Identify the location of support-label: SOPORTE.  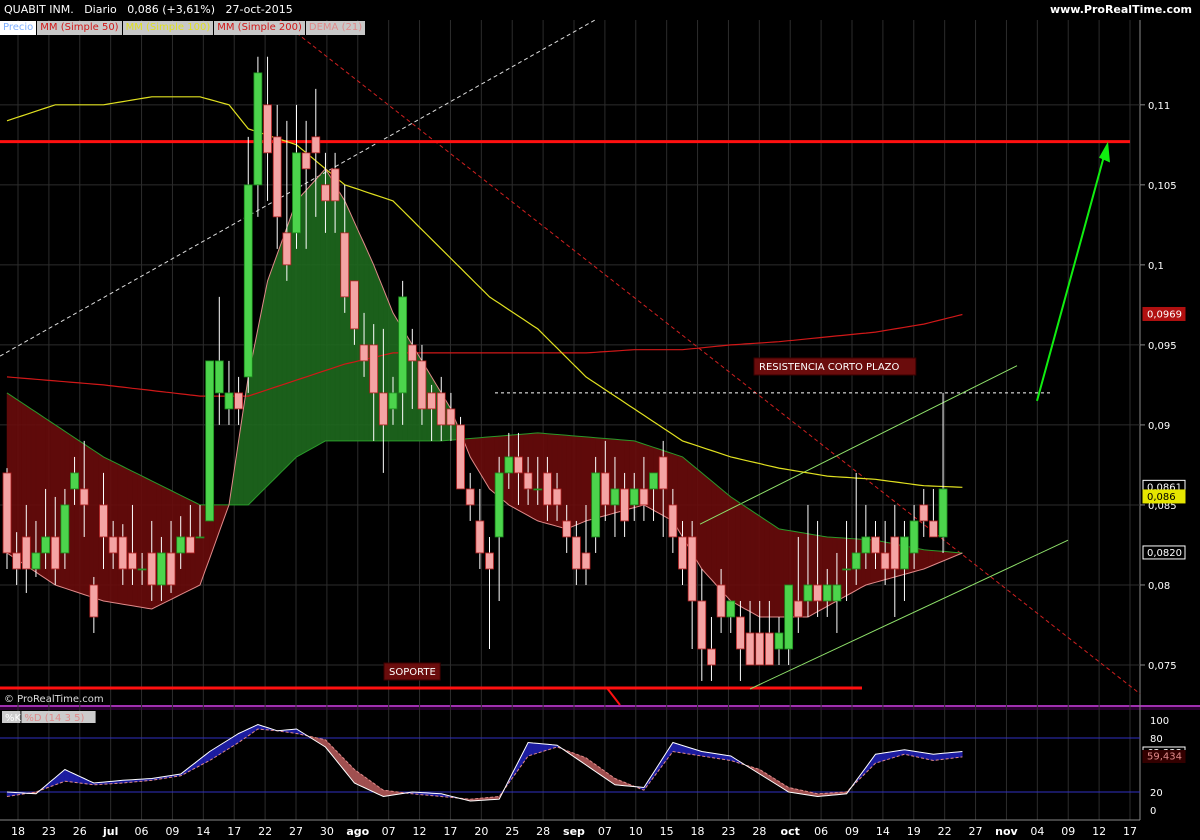
(412, 672).